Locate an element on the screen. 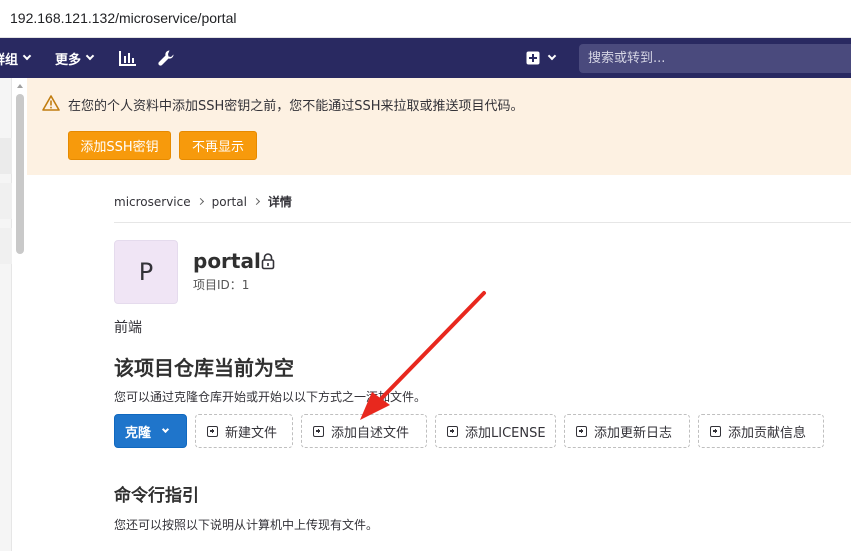 This screenshot has height=551, width=851. dont-show-again-button: 不再显示 is located at coordinates (218, 145).